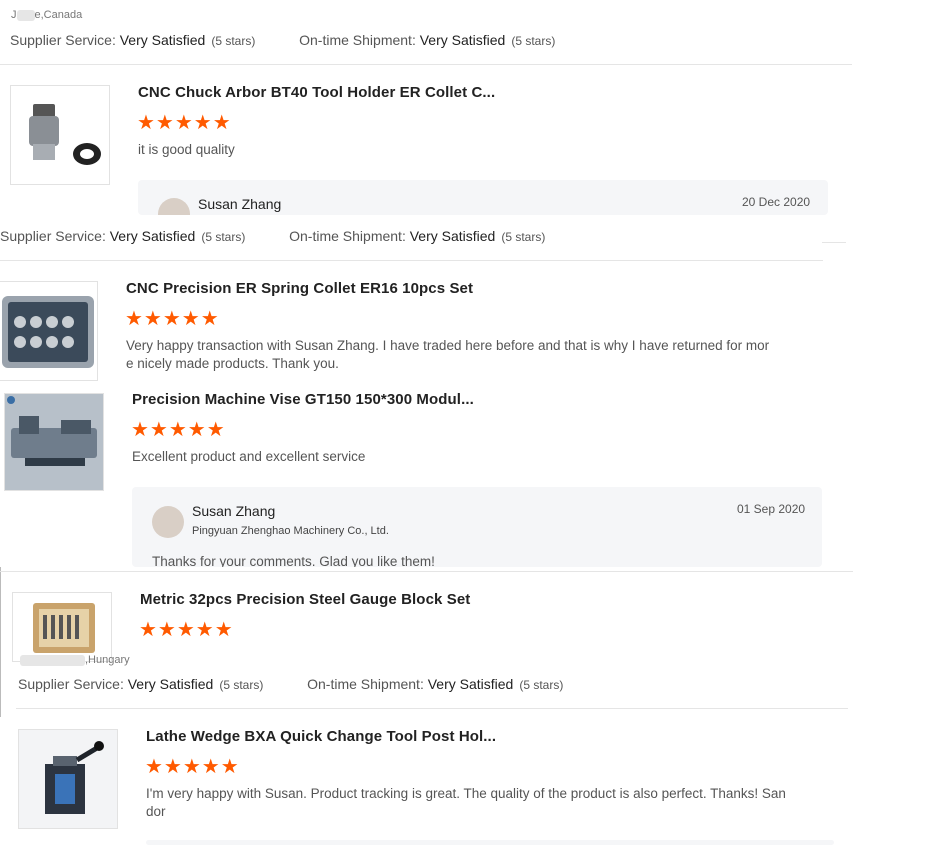  What do you see at coordinates (490, 842) in the screenshot?
I see `supplier-reply` at bounding box center [490, 842].